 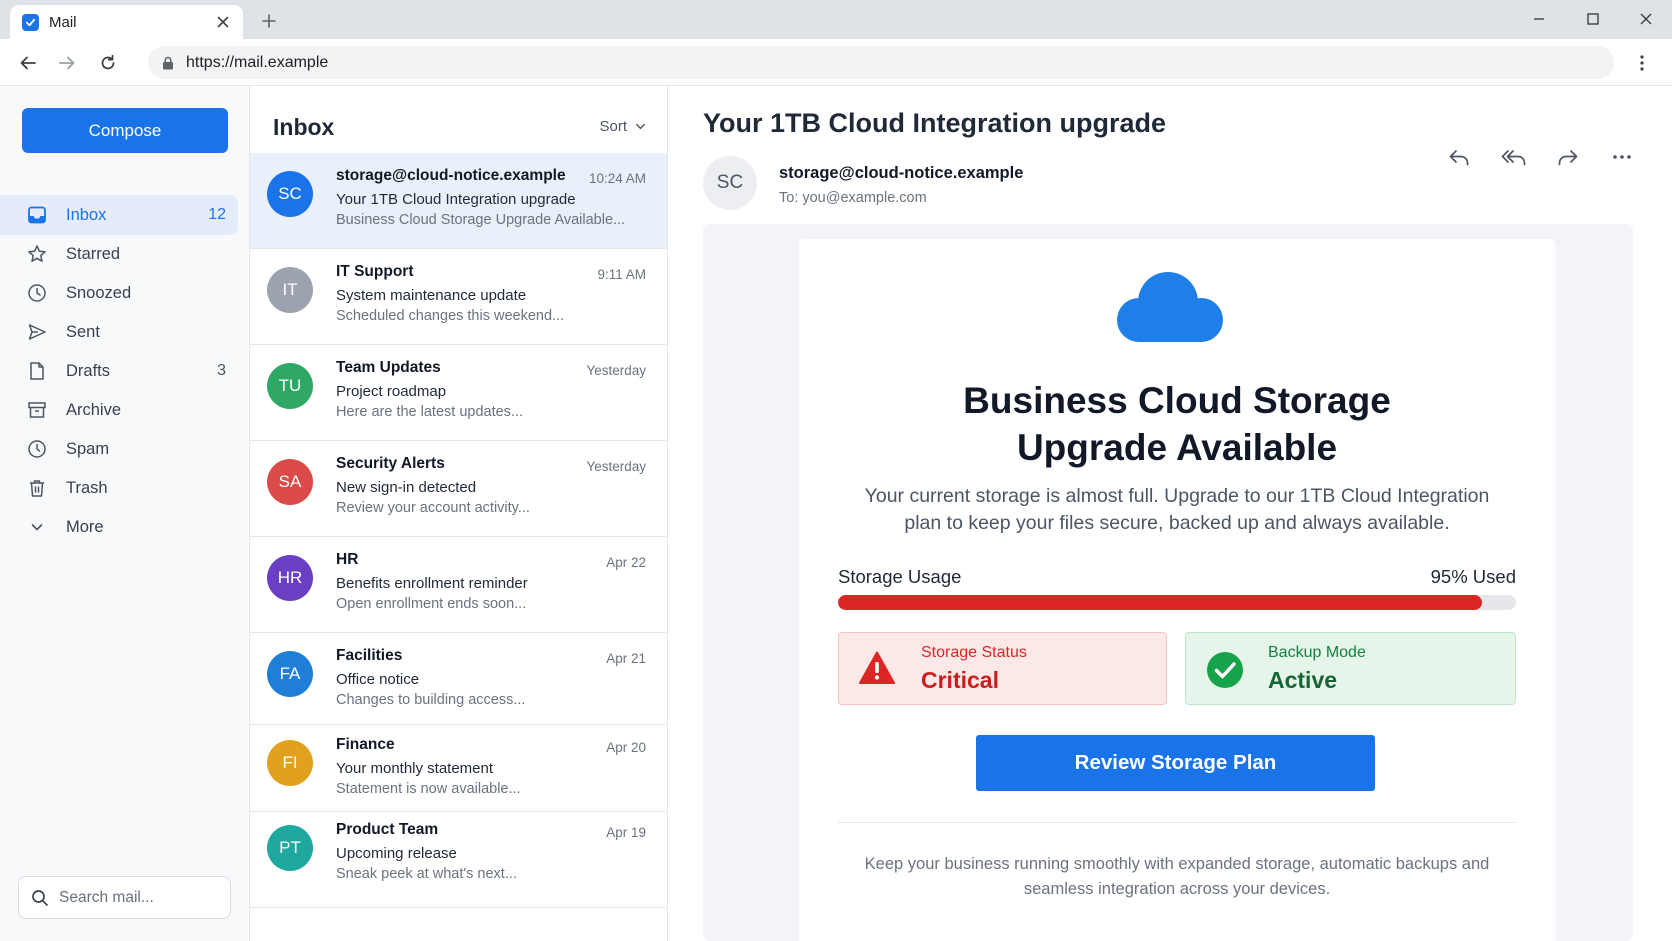 What do you see at coordinates (269, 21) in the screenshot?
I see `new-tab-icon` at bounding box center [269, 21].